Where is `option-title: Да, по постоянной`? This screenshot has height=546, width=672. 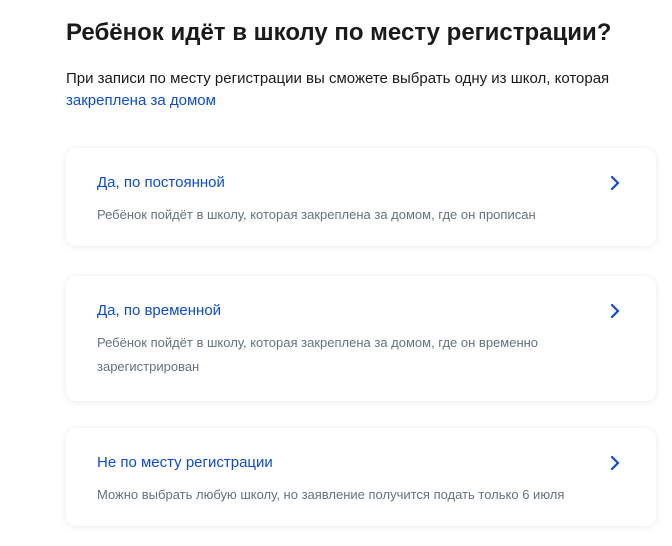 option-title: Да, по постоянной is located at coordinates (161, 182).